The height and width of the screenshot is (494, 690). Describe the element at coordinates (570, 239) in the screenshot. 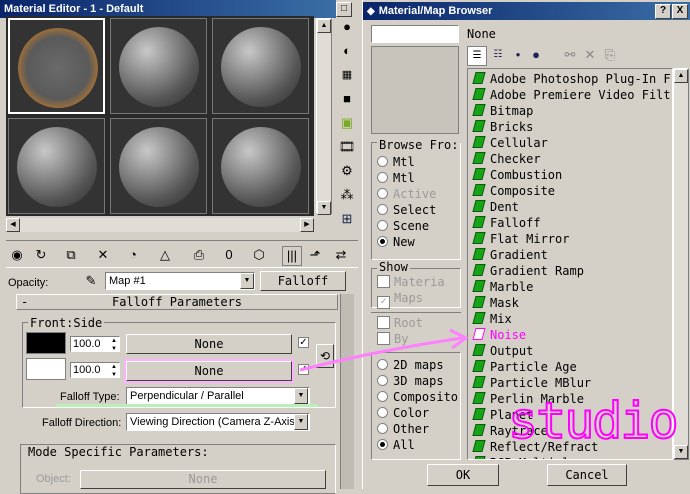

I see `map-list-item: Flat Mirror` at that location.